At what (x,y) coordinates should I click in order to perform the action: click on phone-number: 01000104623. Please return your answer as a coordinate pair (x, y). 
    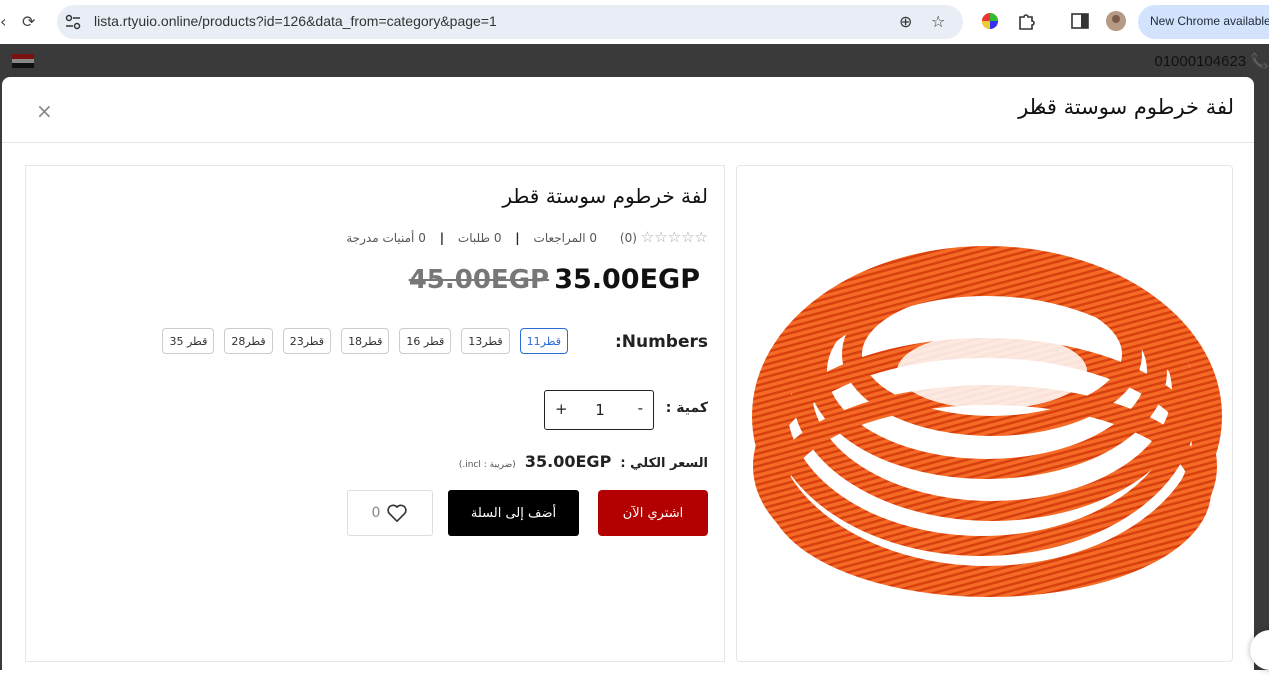
    Looking at the image, I should click on (1200, 61).